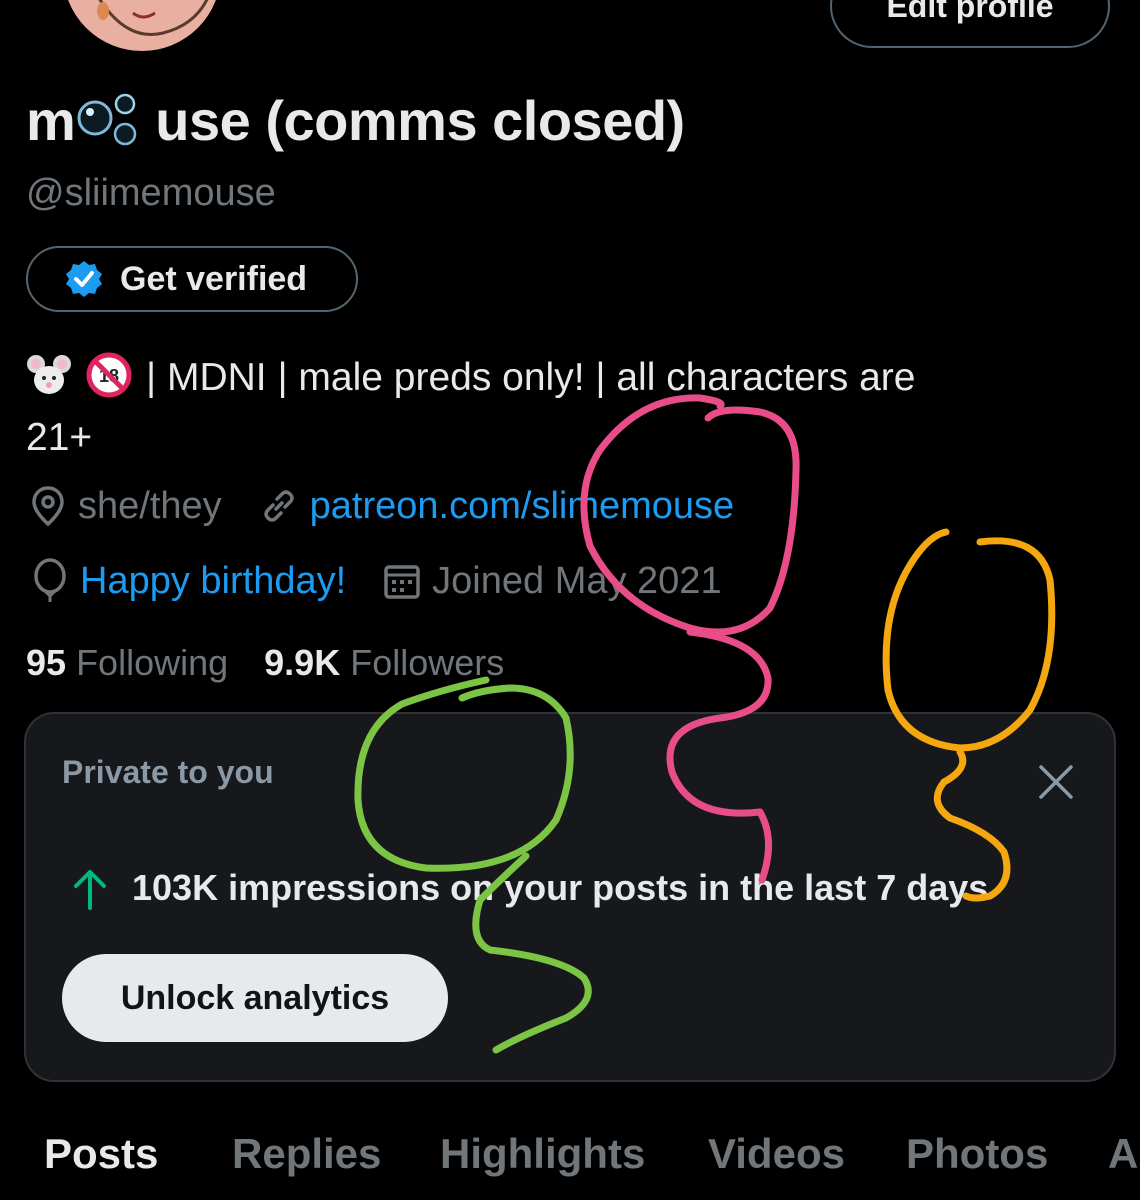 Image resolution: width=1140 pixels, height=1200 pixels. I want to click on unlock-analytics-button: Unlock analytics, so click(255, 998).